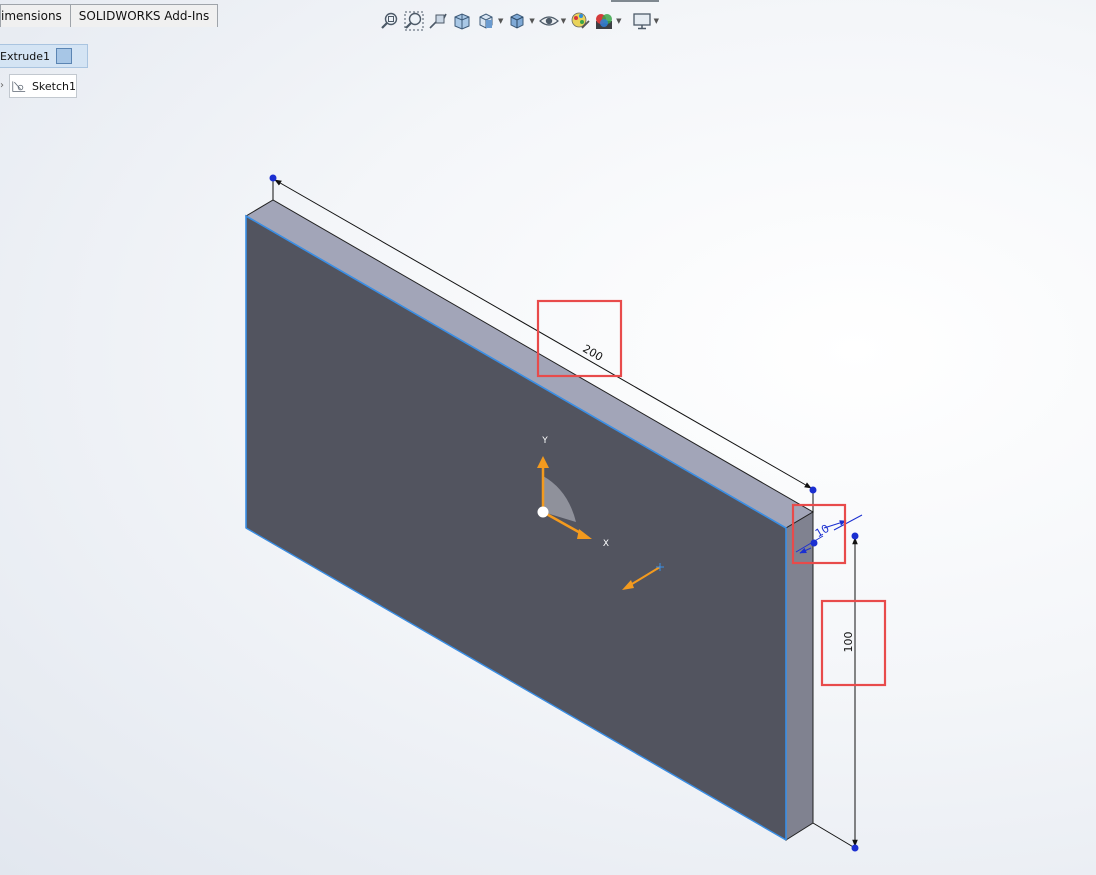  What do you see at coordinates (543, 512) in the screenshot?
I see `triad-center` at bounding box center [543, 512].